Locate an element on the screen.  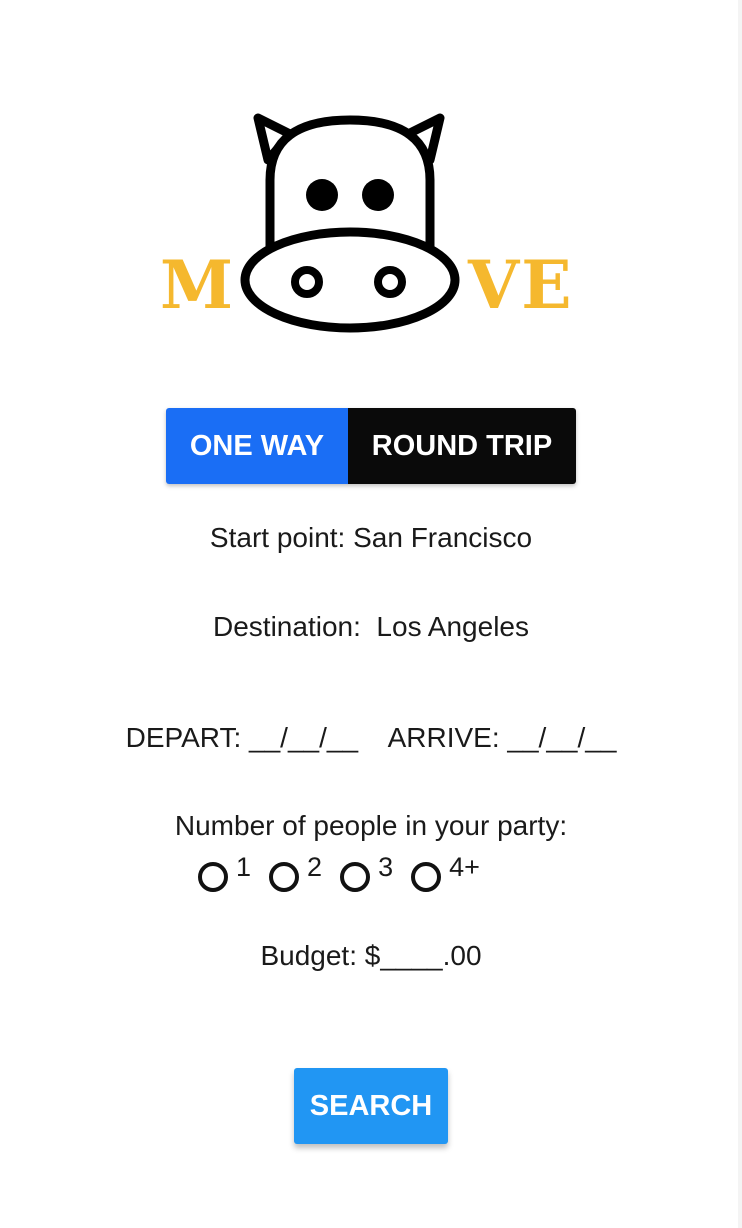
cow-icon: M VE is located at coordinates (367, 223).